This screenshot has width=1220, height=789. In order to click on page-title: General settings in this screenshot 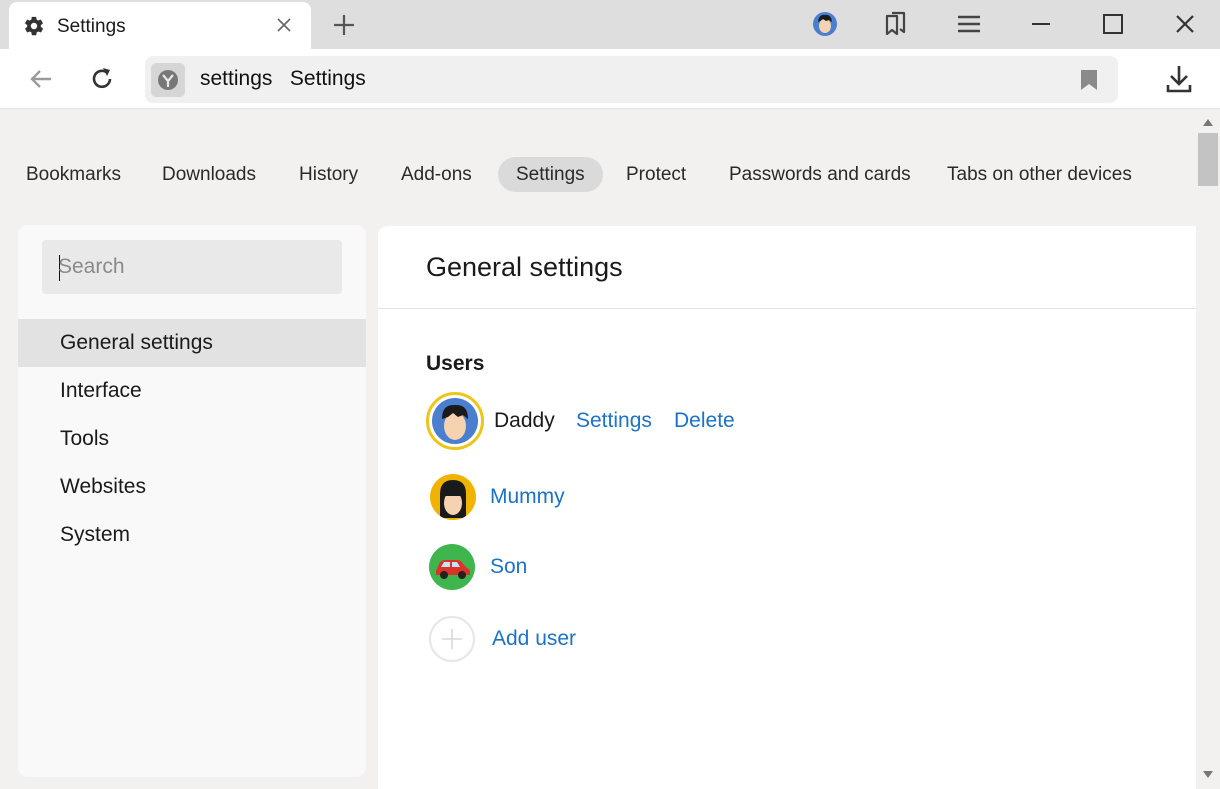, I will do `click(524, 267)`.